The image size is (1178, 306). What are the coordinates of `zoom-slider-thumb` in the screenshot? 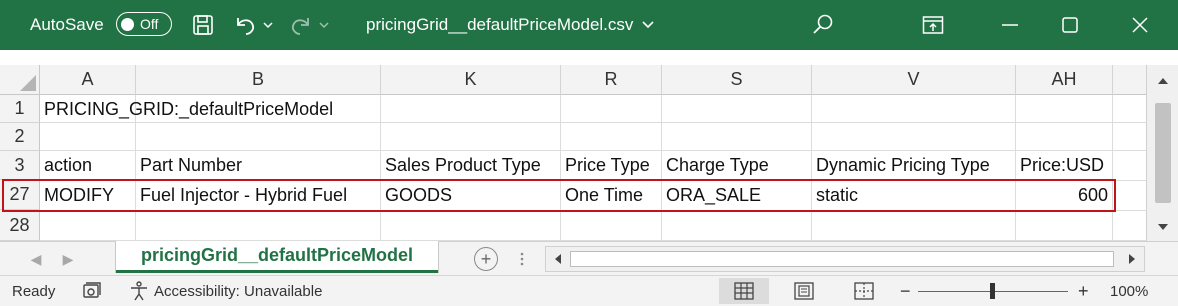 It's located at (992, 291).